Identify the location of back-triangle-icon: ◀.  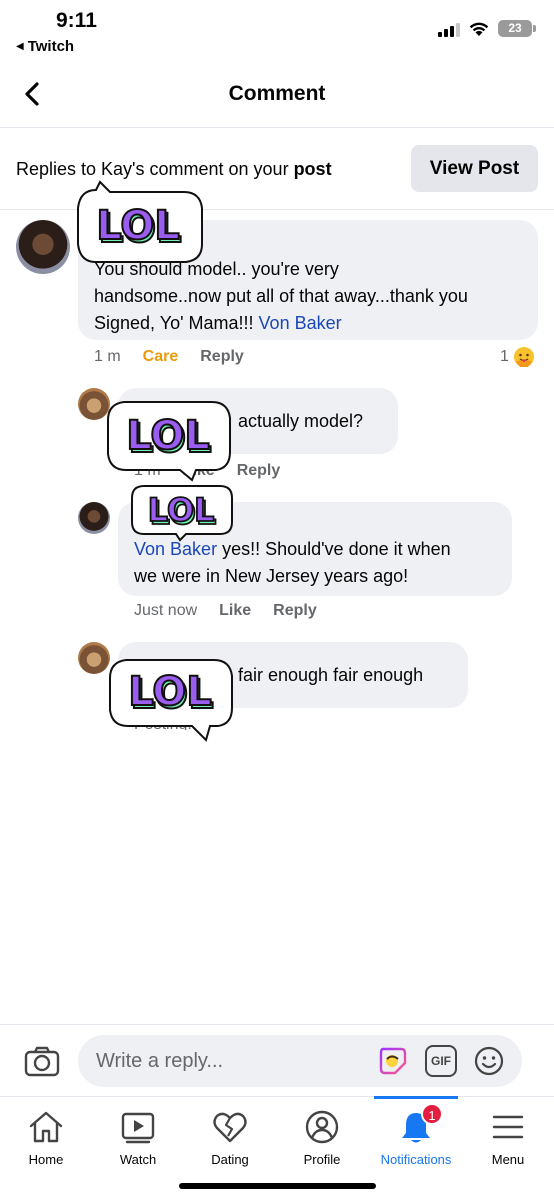
(20, 46).